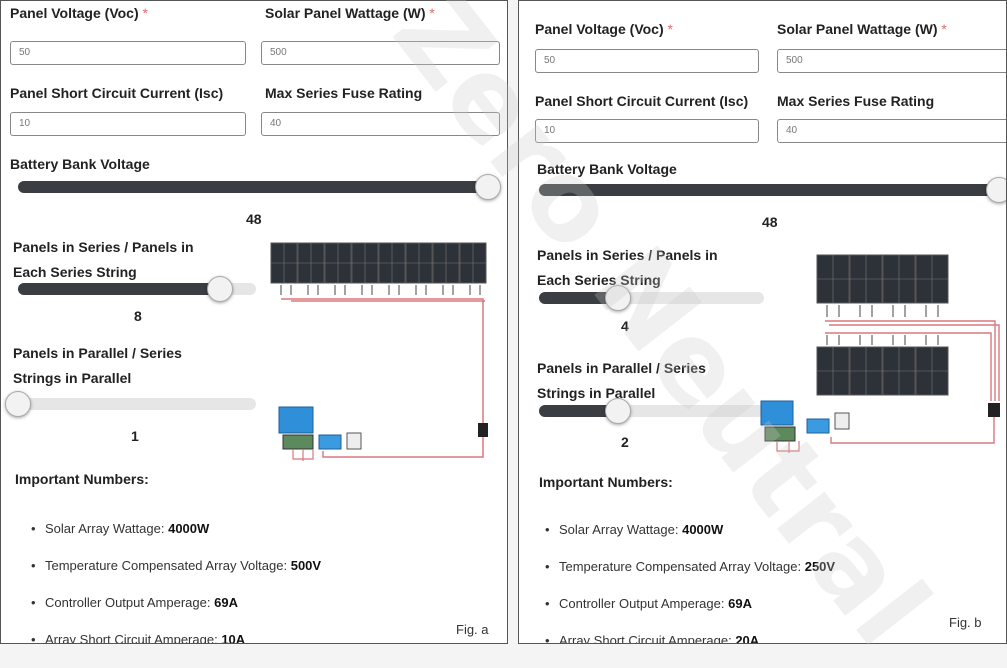 This screenshot has height=668, width=1007. I want to click on parallel-value: 2, so click(625, 442).